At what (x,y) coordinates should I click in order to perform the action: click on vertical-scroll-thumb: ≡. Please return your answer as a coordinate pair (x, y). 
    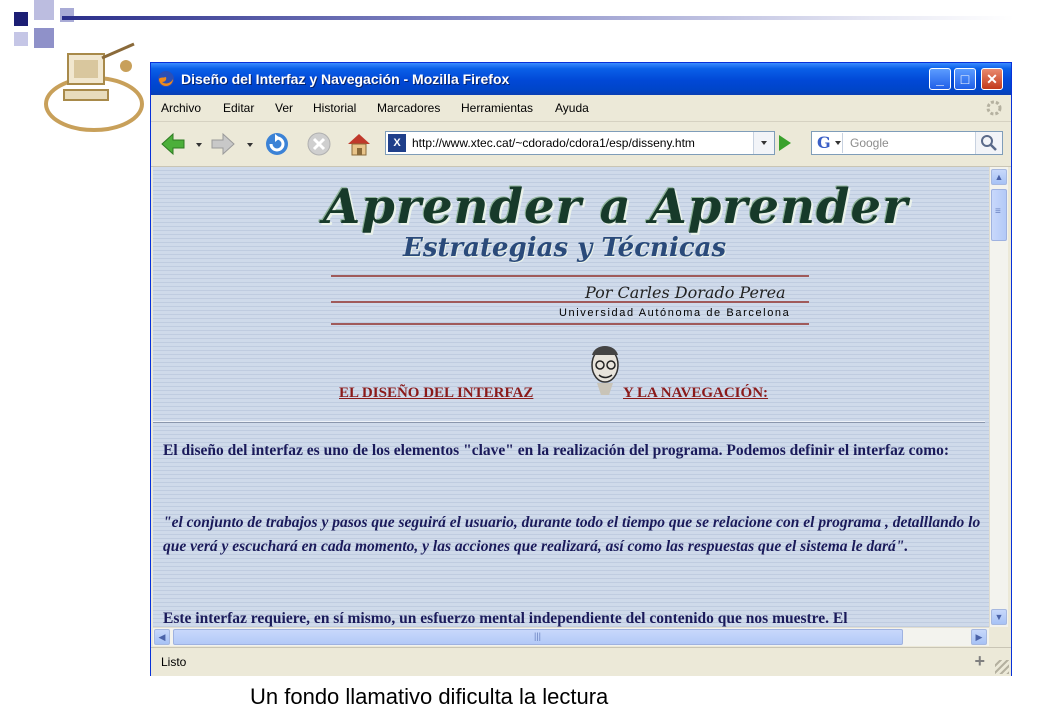
    Looking at the image, I should click on (999, 215).